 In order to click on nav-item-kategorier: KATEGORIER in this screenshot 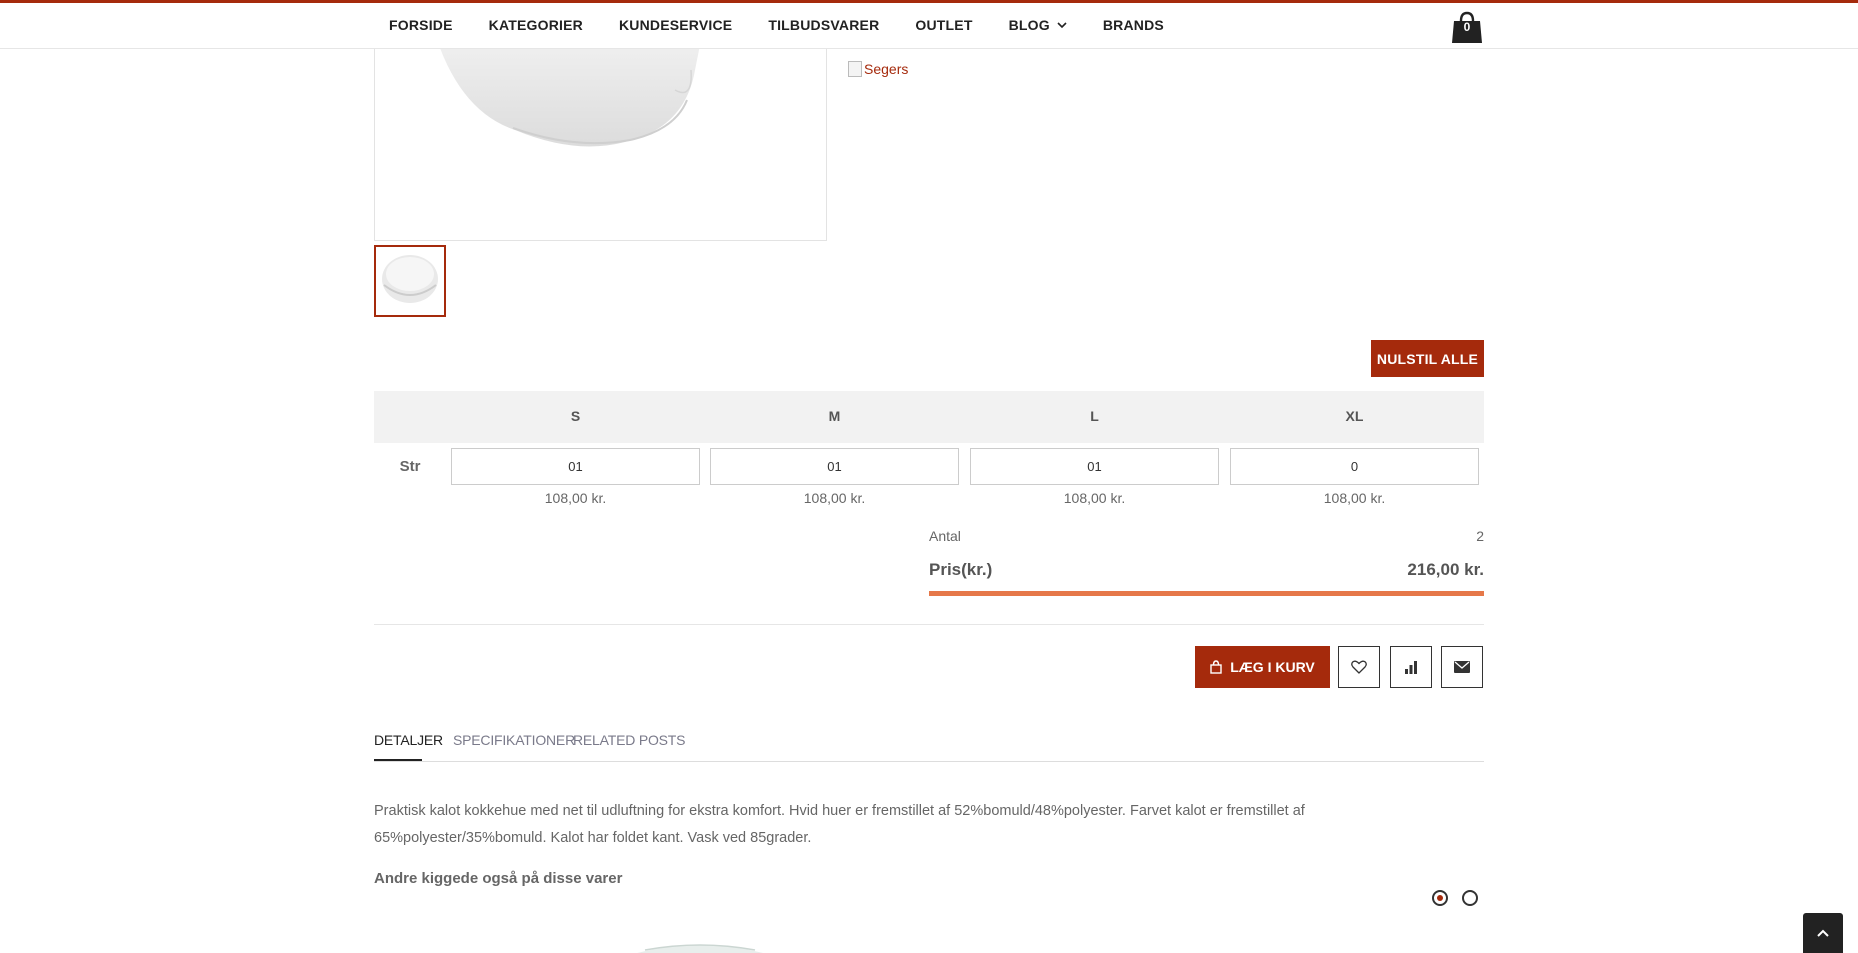, I will do `click(536, 25)`.